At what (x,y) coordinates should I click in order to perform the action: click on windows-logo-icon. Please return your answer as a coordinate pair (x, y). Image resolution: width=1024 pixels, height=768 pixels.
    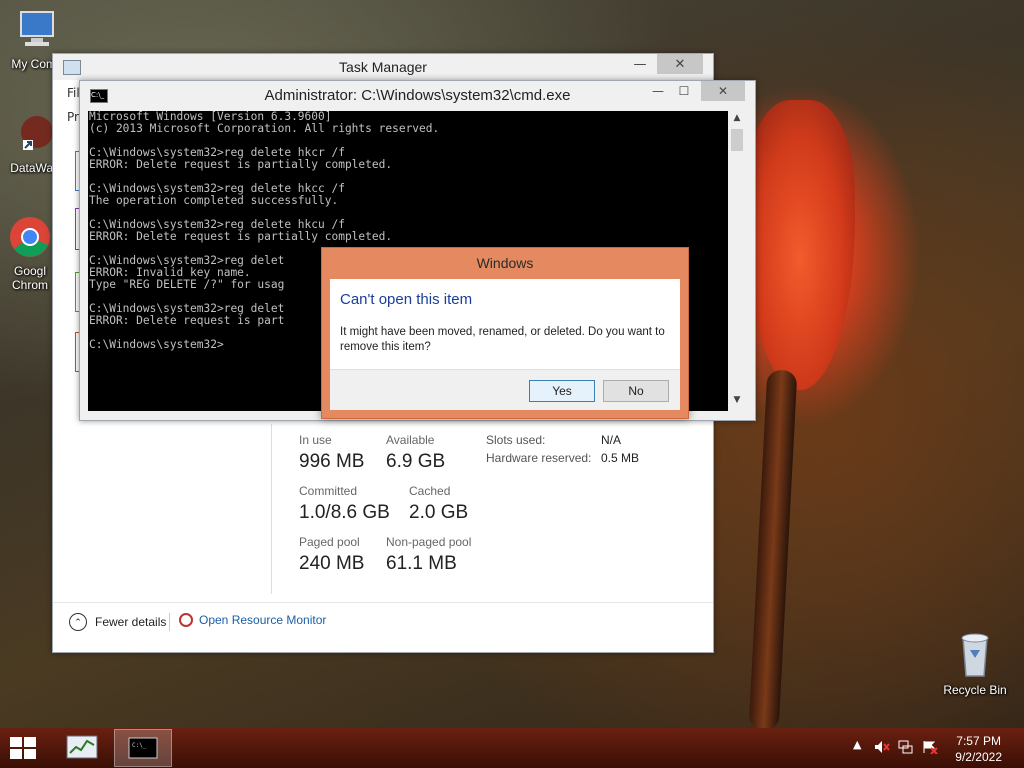
    Looking at the image, I should click on (16, 742).